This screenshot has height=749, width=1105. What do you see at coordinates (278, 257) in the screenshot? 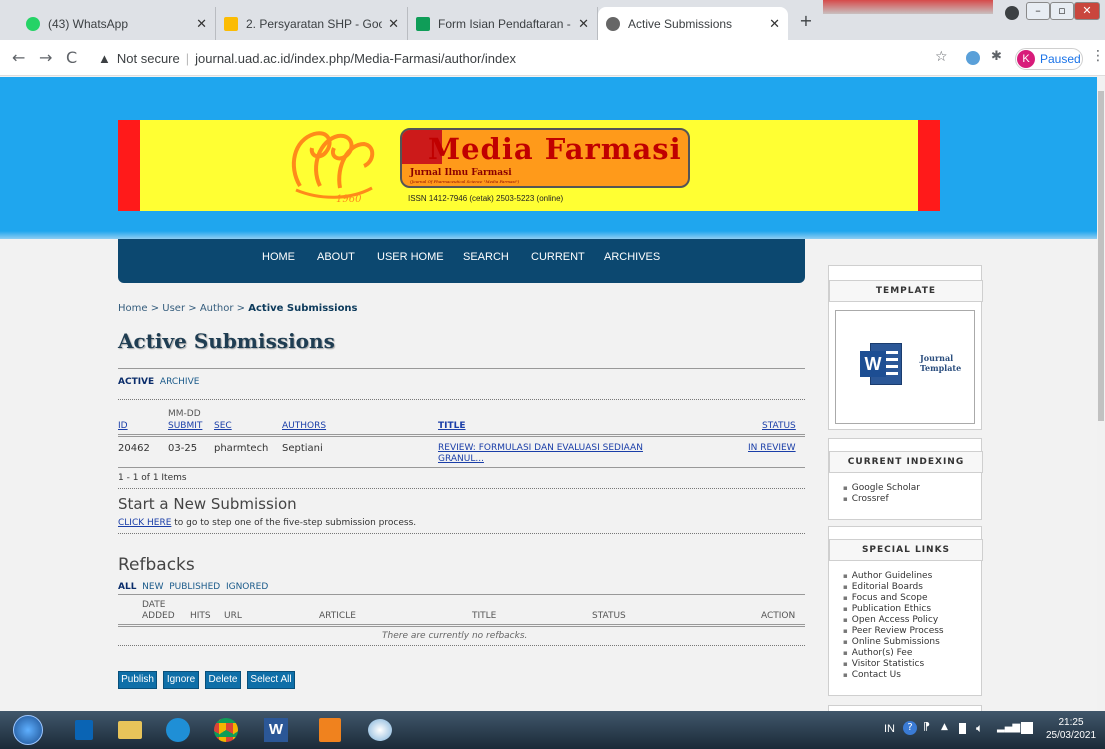
I see `nav-home: HOME` at bounding box center [278, 257].